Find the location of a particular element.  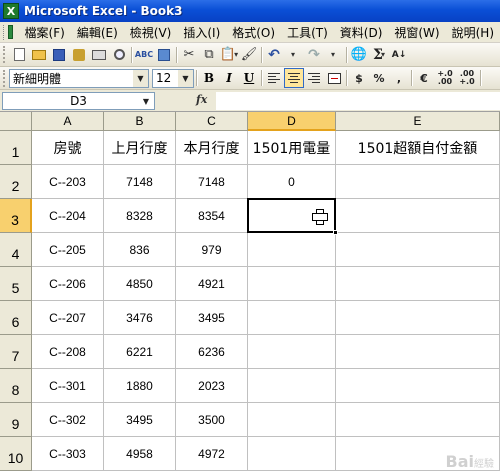

insert-function-button: fx is located at coordinates (201, 99).